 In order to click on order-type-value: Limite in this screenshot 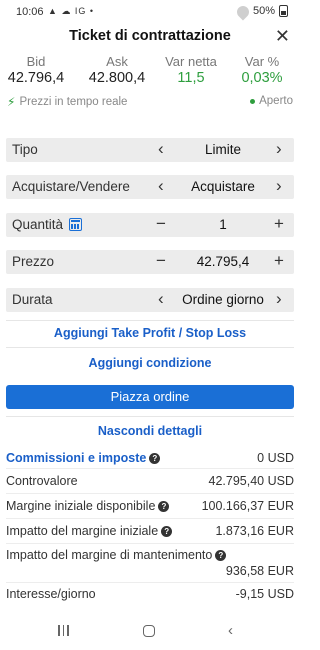, I will do `click(222, 149)`.